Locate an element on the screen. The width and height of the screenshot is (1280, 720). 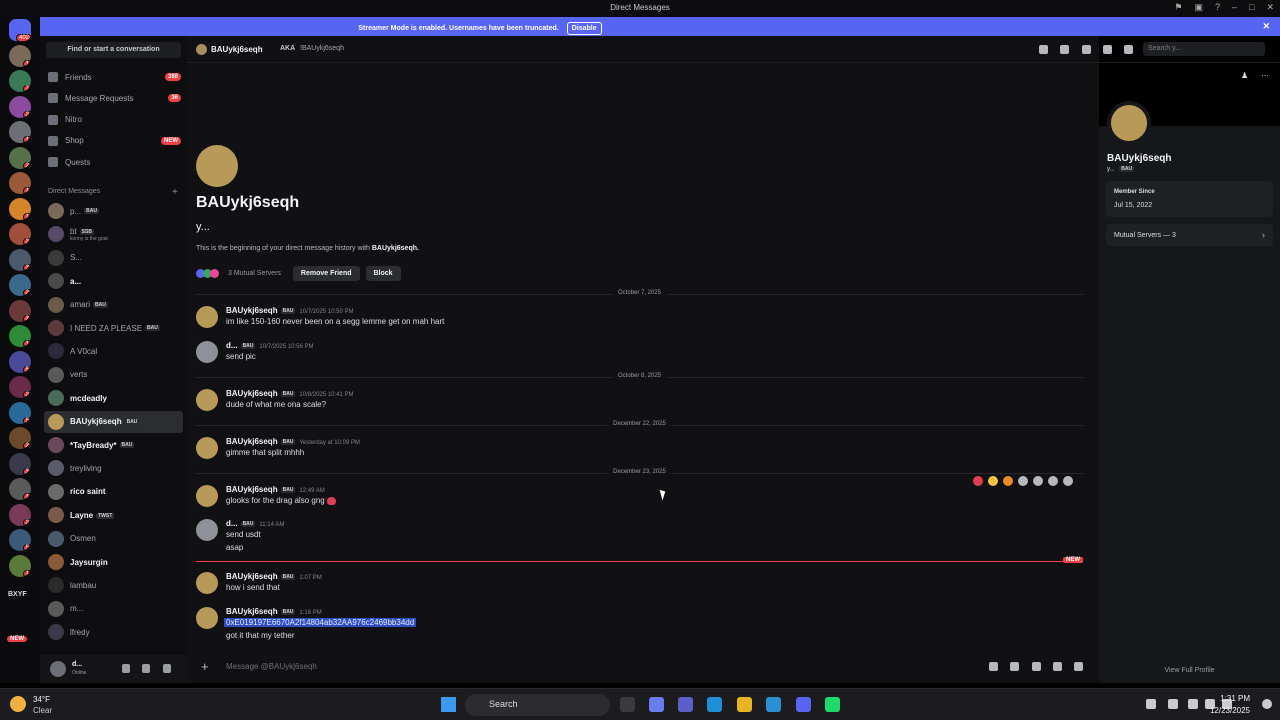
reply-icon is located at coordinates (1038, 481).